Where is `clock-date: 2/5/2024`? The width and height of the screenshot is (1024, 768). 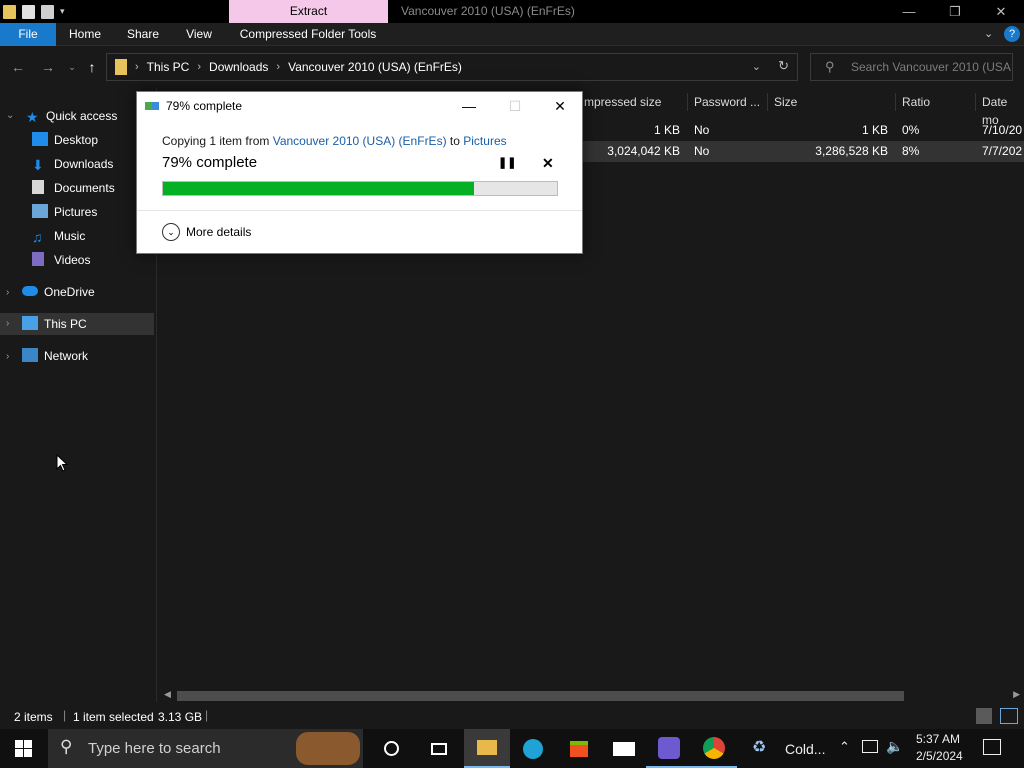
clock-date: 2/5/2024 is located at coordinates (939, 756).